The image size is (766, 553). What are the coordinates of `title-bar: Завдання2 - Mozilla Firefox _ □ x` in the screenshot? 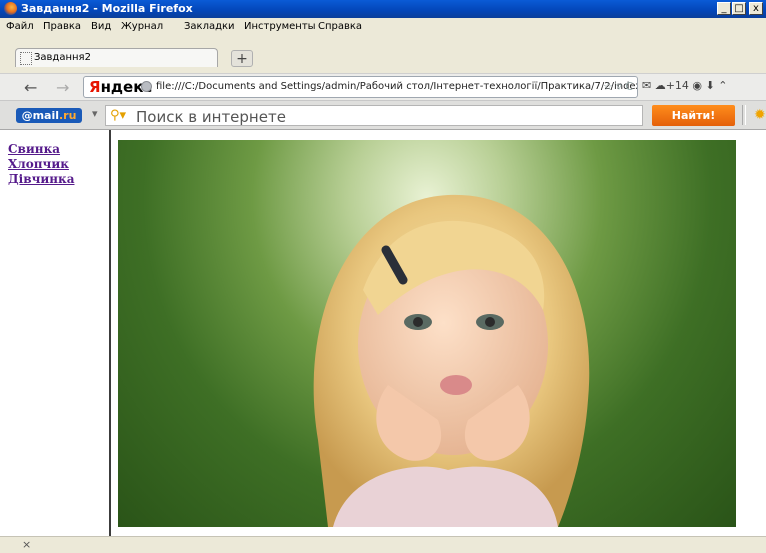 It's located at (383, 9).